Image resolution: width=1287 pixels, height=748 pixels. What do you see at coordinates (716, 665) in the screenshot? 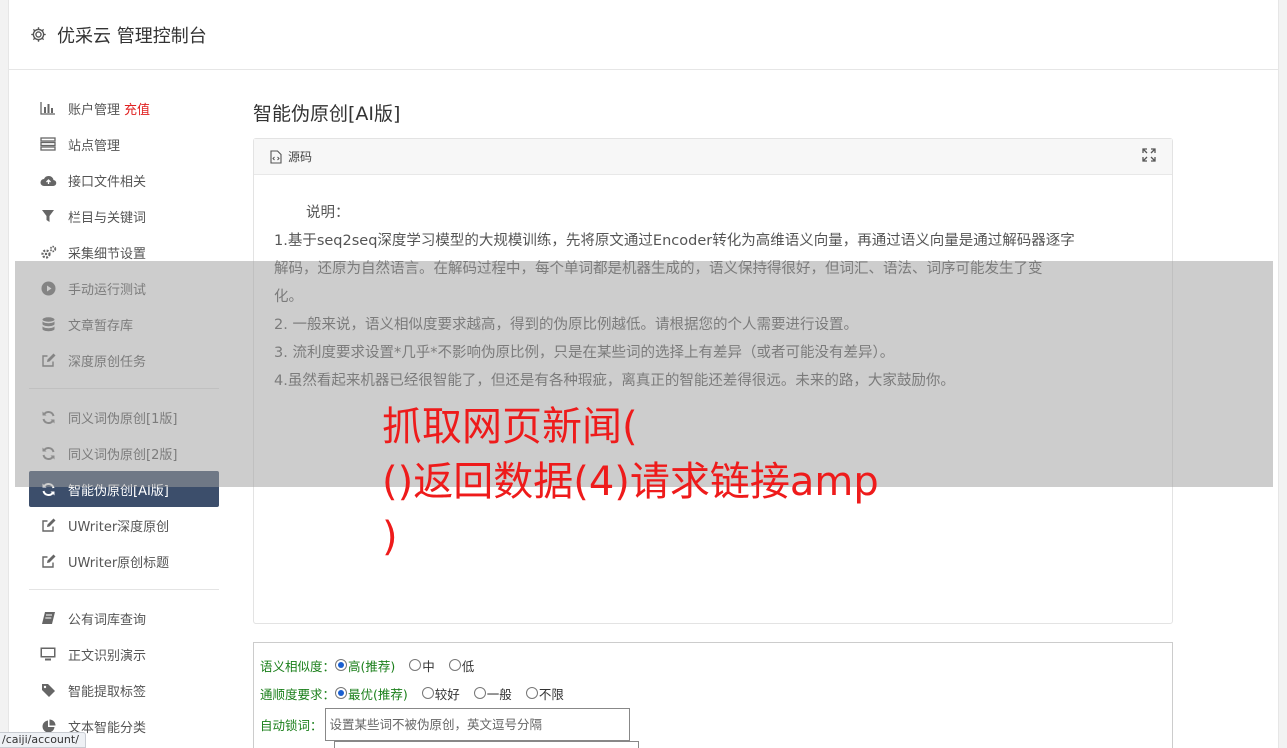
I see `similarity-row: 语义相似度： 高(推荐) 中 低` at bounding box center [716, 665].